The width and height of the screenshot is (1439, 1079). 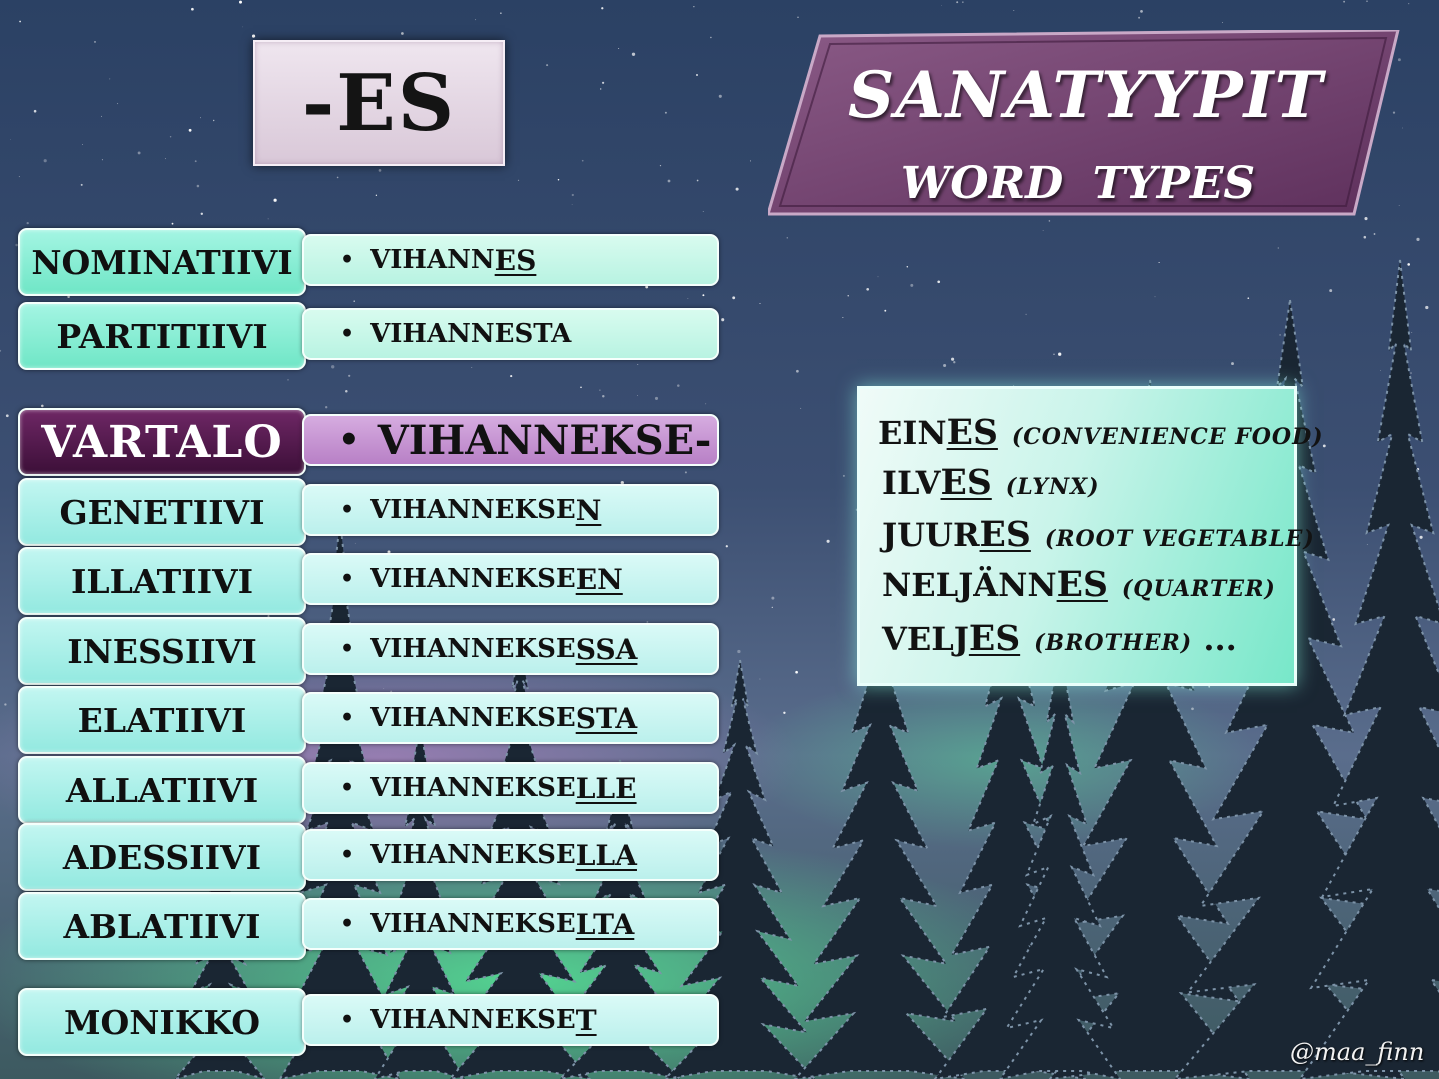 I want to click on ending-label: -ES, so click(x=379, y=103).